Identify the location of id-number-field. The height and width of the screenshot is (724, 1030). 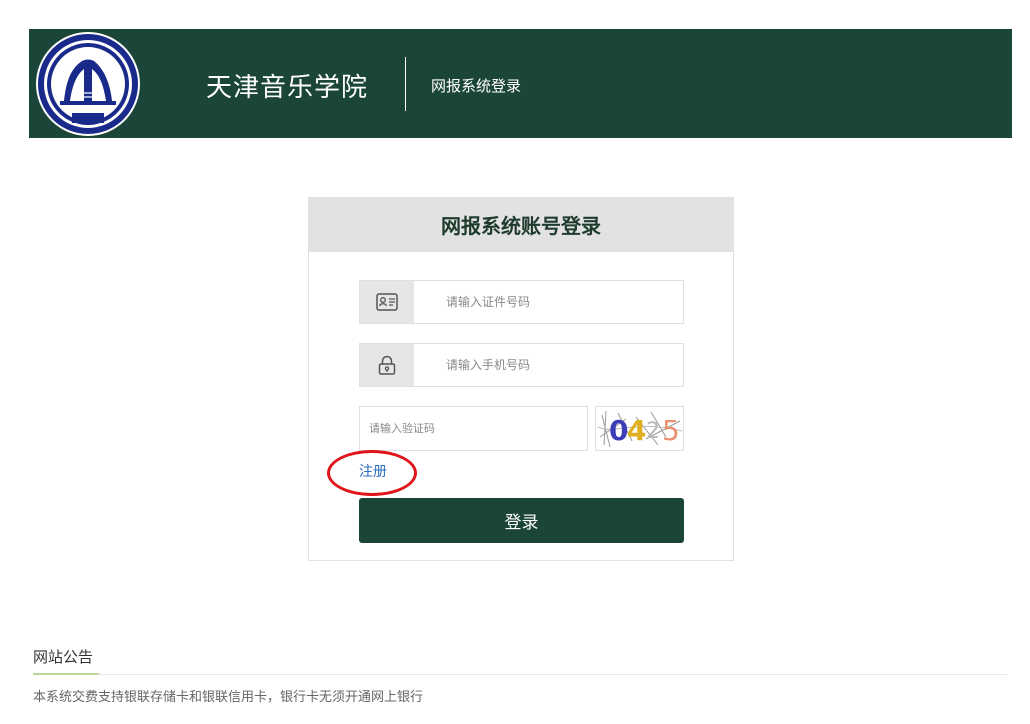
(521, 302).